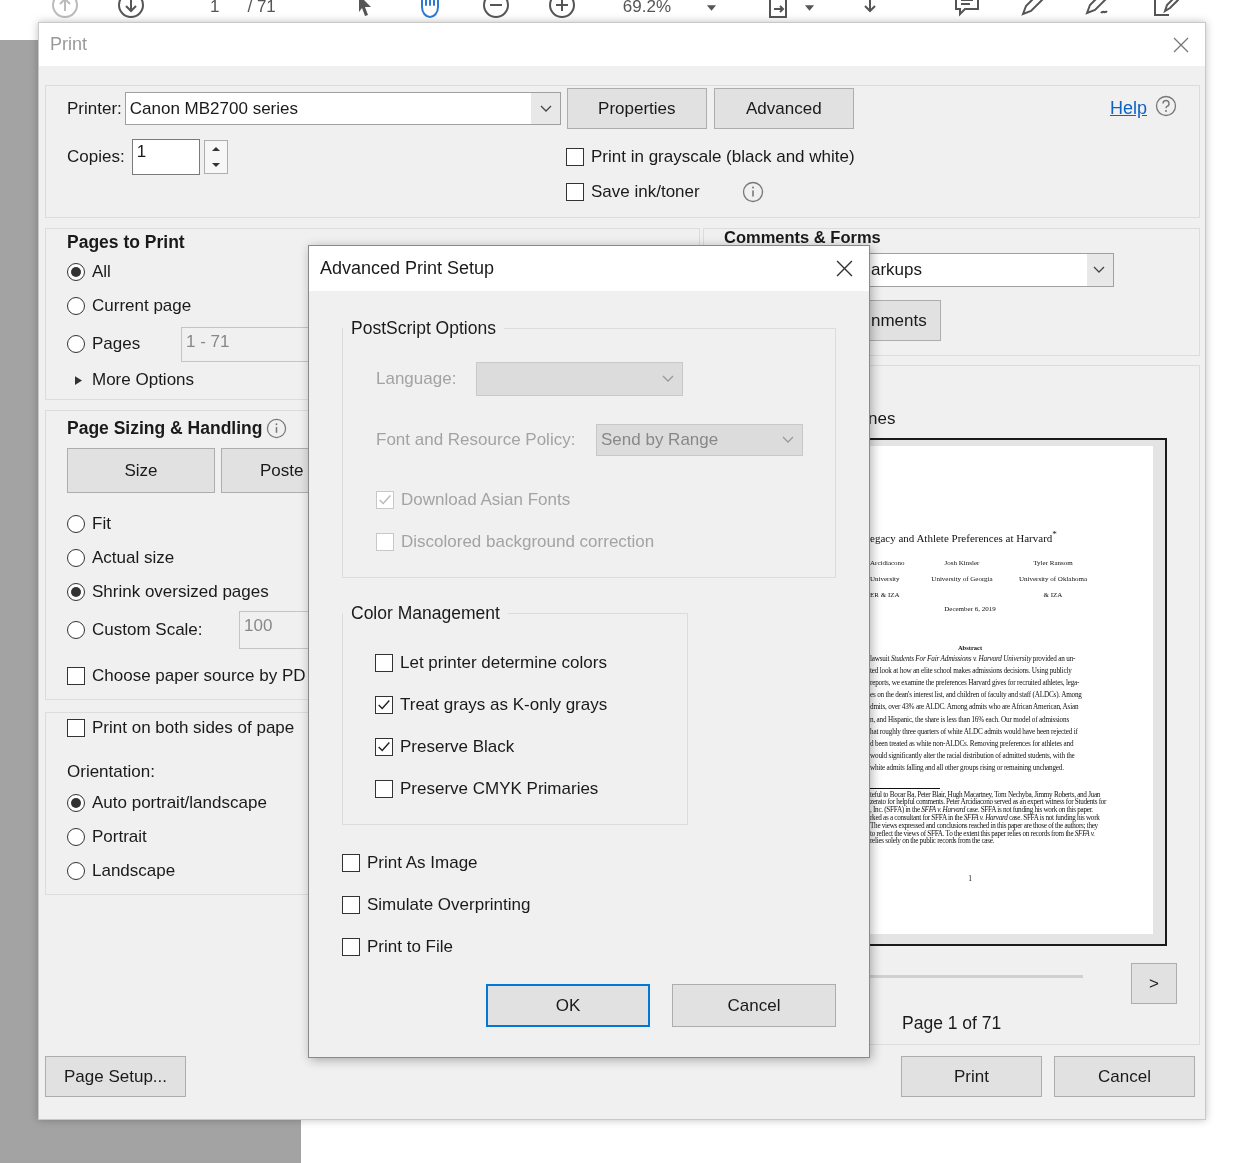 This screenshot has height=1163, width=1240. I want to click on printer-label: Printer:, so click(94, 108).